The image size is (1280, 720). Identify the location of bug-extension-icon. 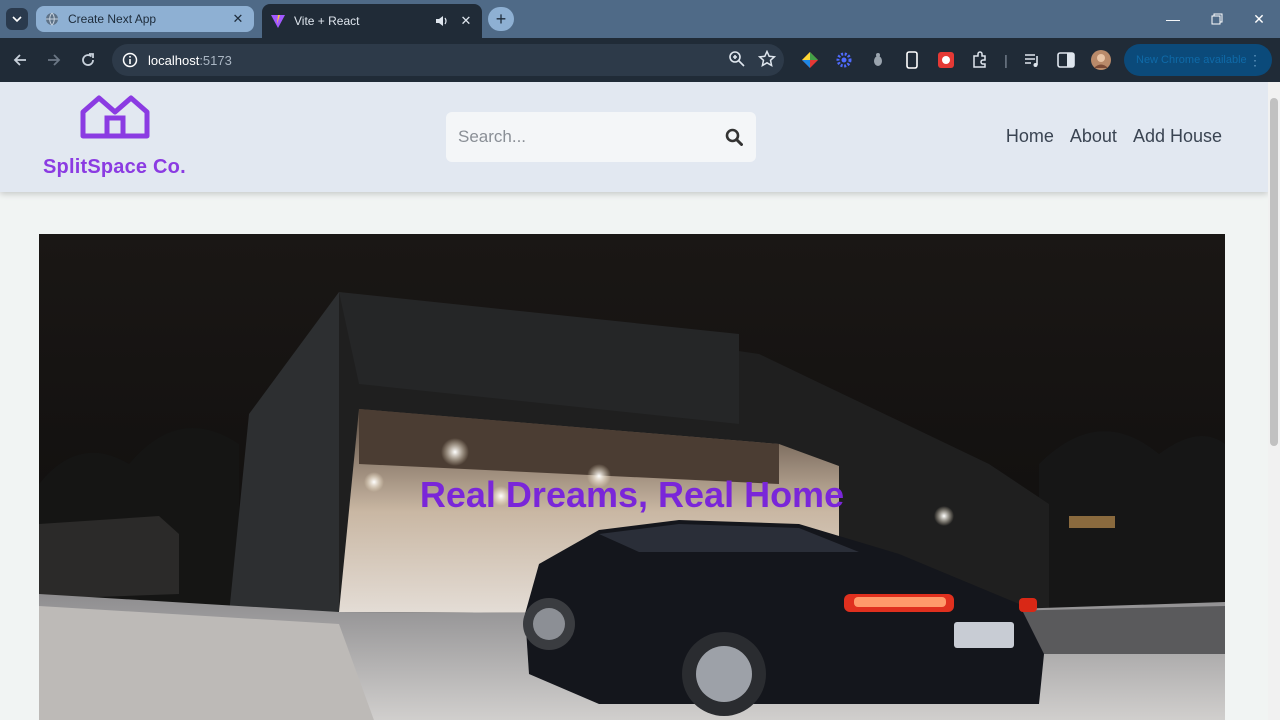
(878, 60).